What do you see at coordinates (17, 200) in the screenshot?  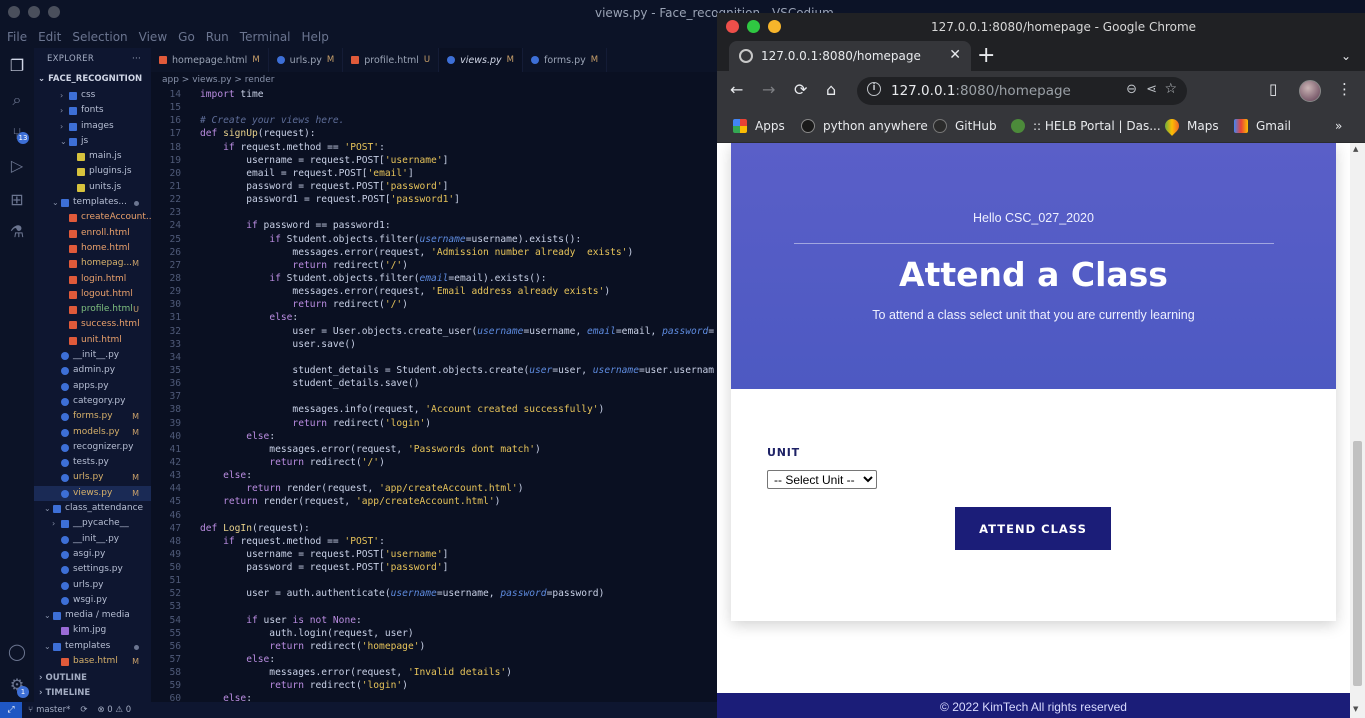 I see `extensions-icon: ⊞` at bounding box center [17, 200].